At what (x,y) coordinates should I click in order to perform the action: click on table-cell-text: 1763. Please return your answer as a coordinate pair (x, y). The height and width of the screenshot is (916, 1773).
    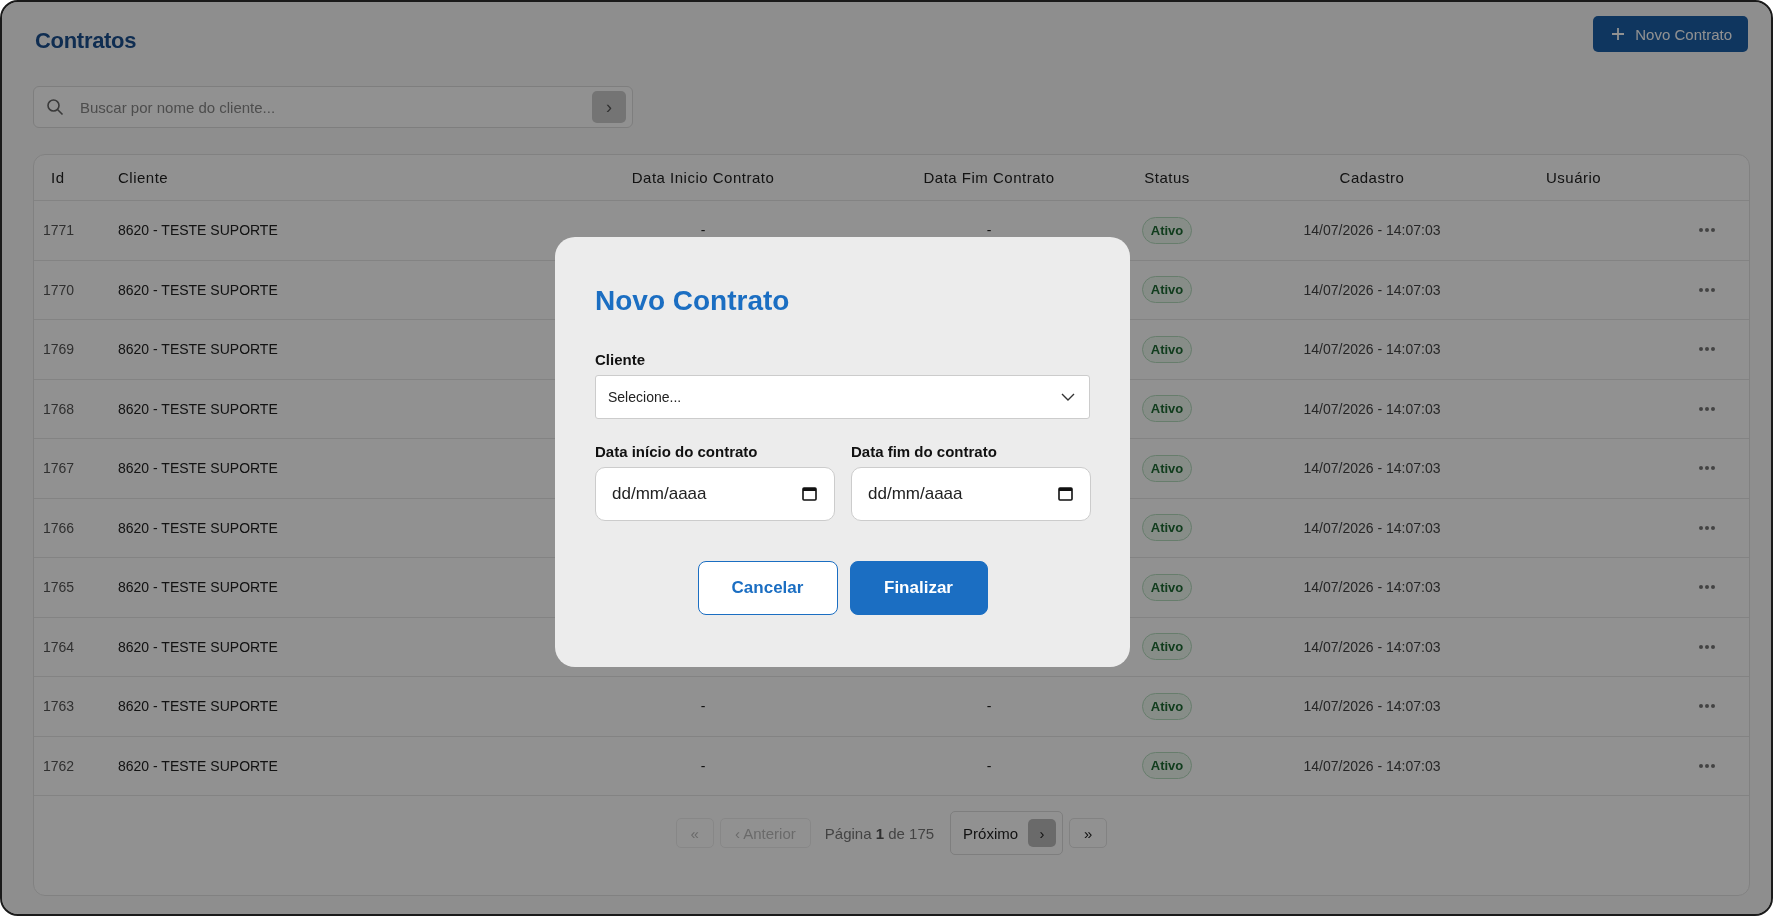
    Looking at the image, I should click on (59, 706).